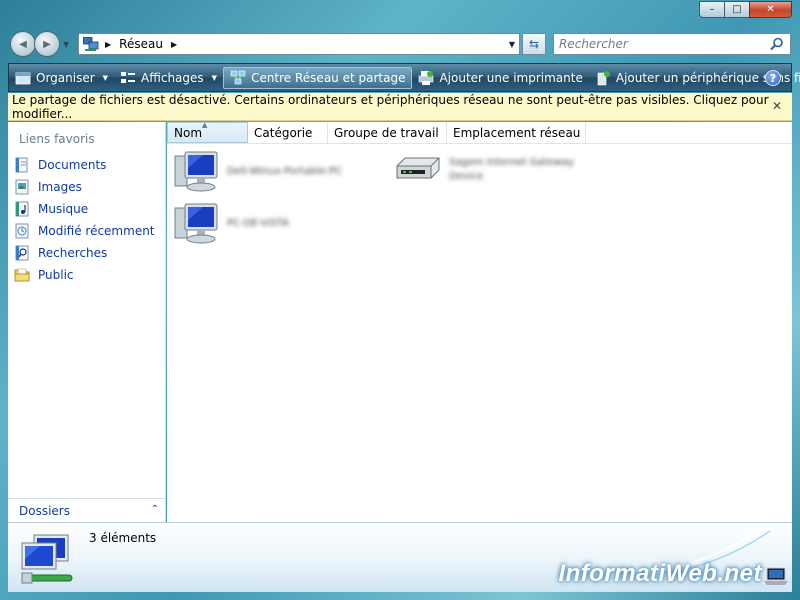 The height and width of the screenshot is (600, 800). I want to click on refresh-icon: ⇆, so click(534, 44).